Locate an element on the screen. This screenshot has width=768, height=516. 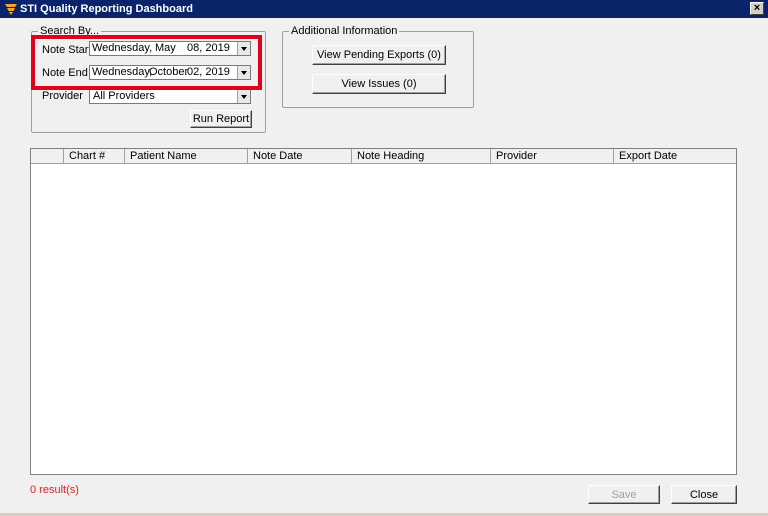
note-end-weekday: Wednesday, is located at coordinates (122, 72).